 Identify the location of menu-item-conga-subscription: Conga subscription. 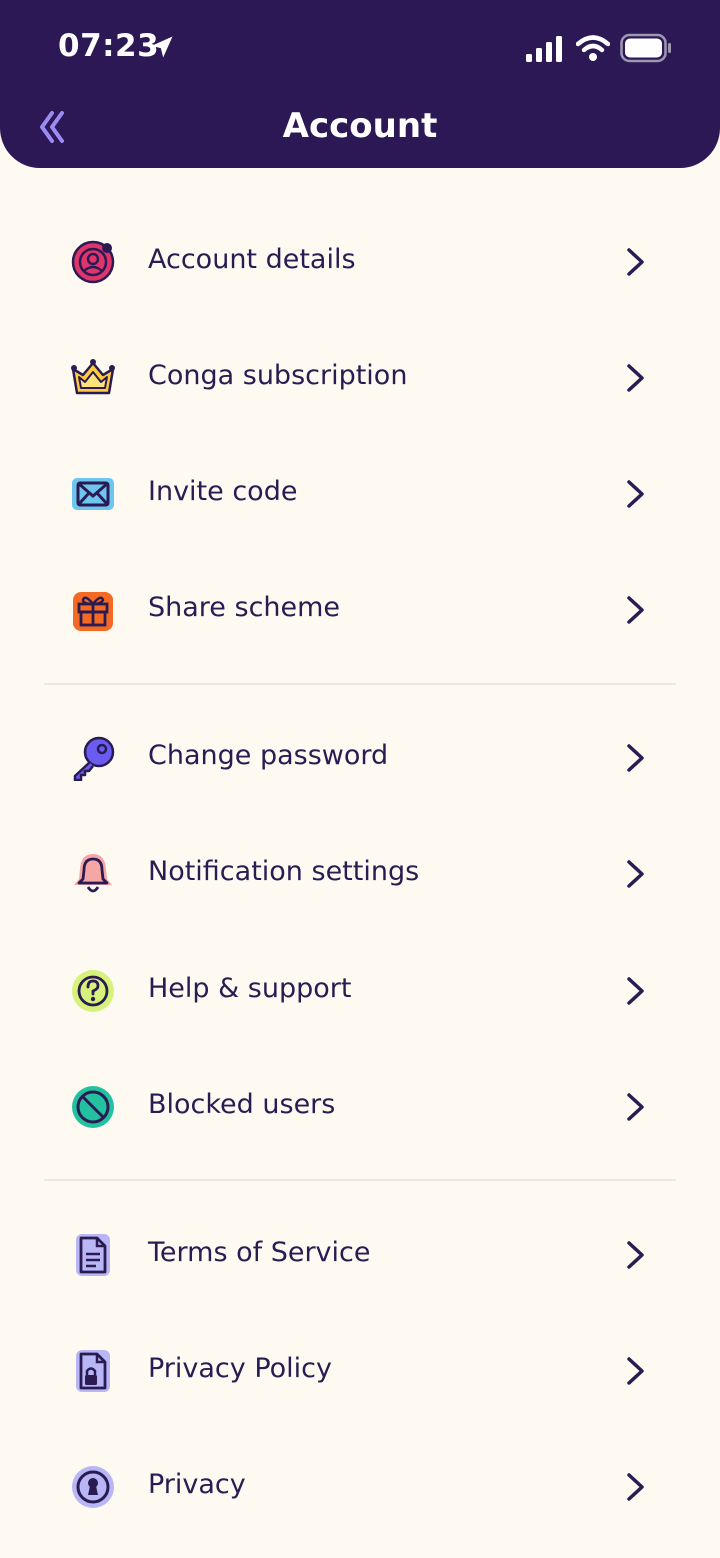
(360, 377).